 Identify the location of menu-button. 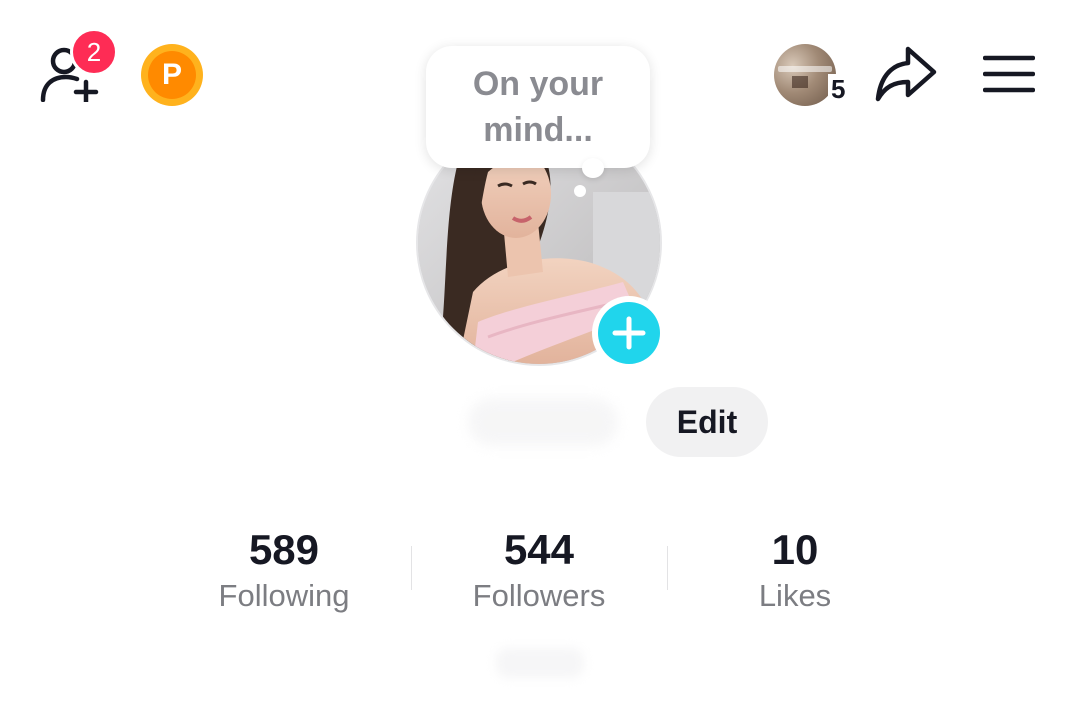
(1009, 76).